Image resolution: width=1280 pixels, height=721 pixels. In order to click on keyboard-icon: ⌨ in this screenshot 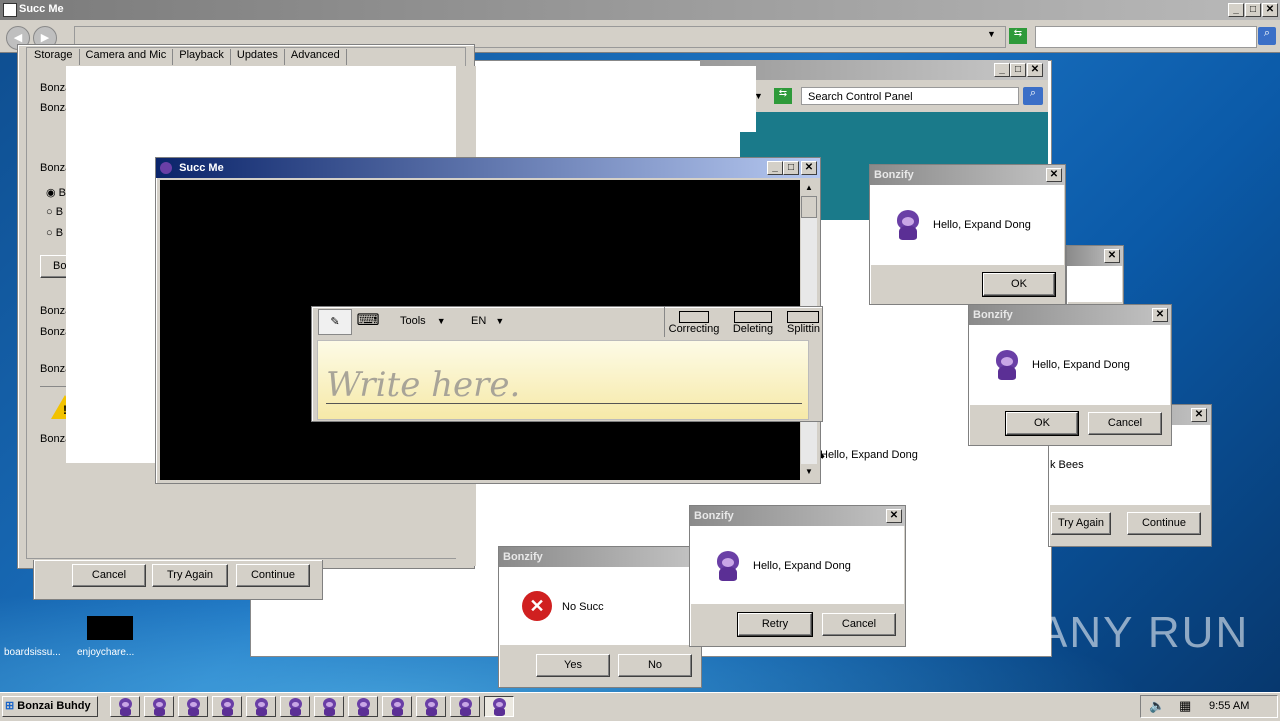, I will do `click(368, 321)`.